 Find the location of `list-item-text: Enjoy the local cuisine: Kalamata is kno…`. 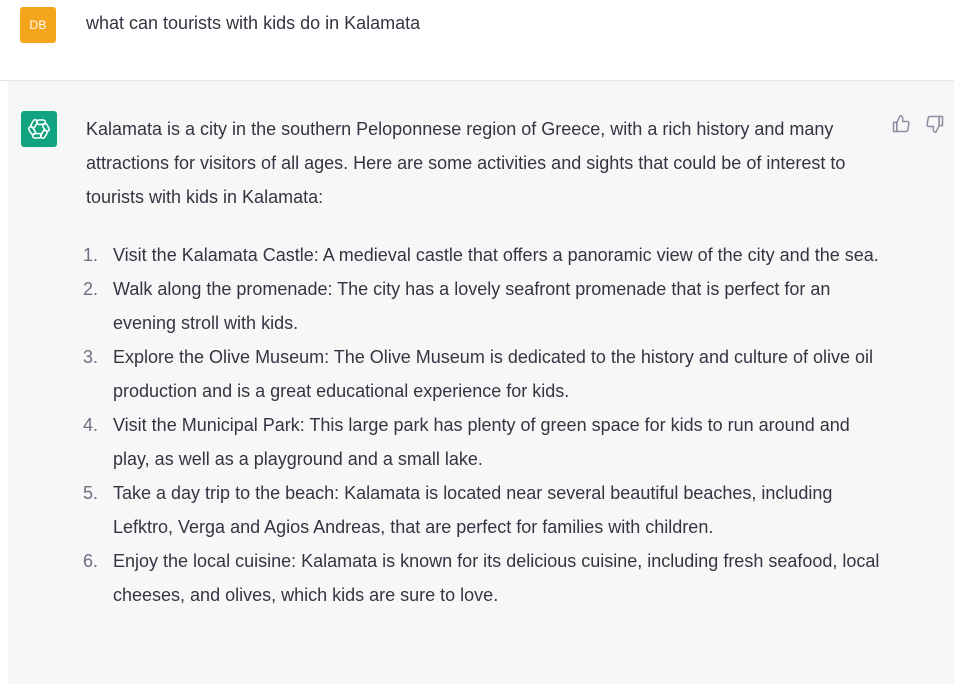

list-item-text: Enjoy the local cuisine: Kalamata is kno… is located at coordinates (496, 578).